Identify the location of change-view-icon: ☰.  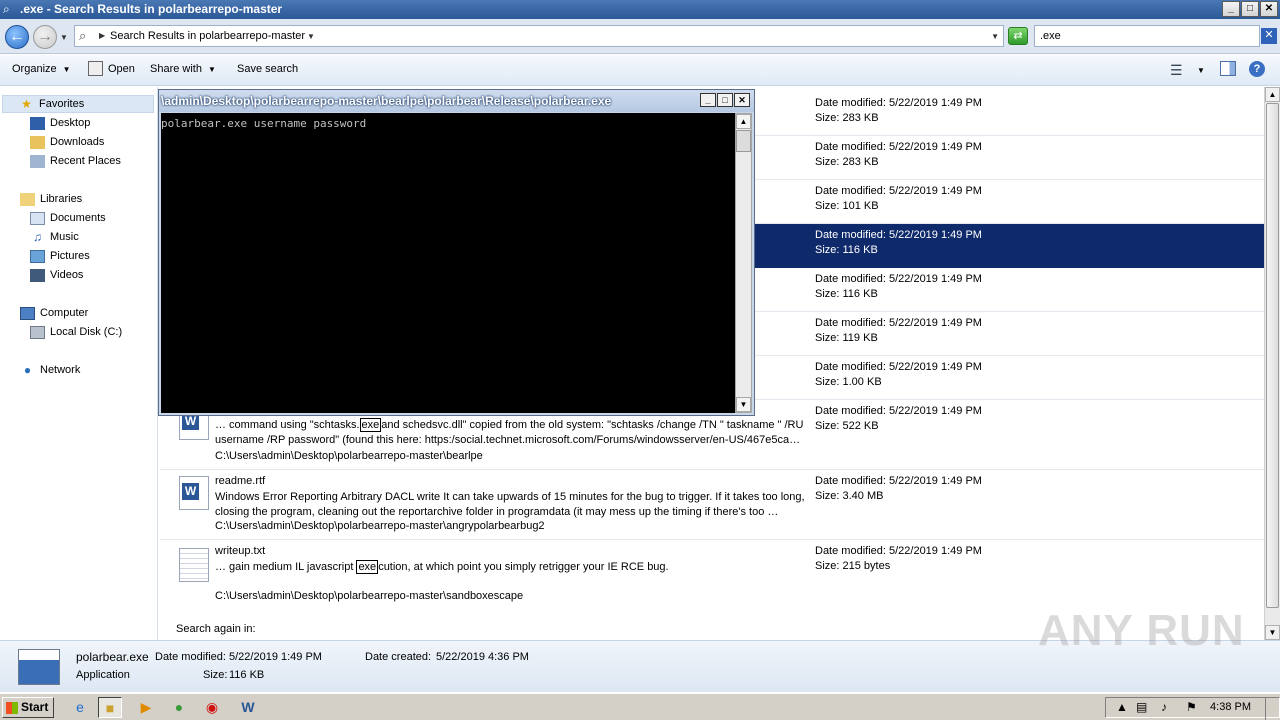
(1176, 70).